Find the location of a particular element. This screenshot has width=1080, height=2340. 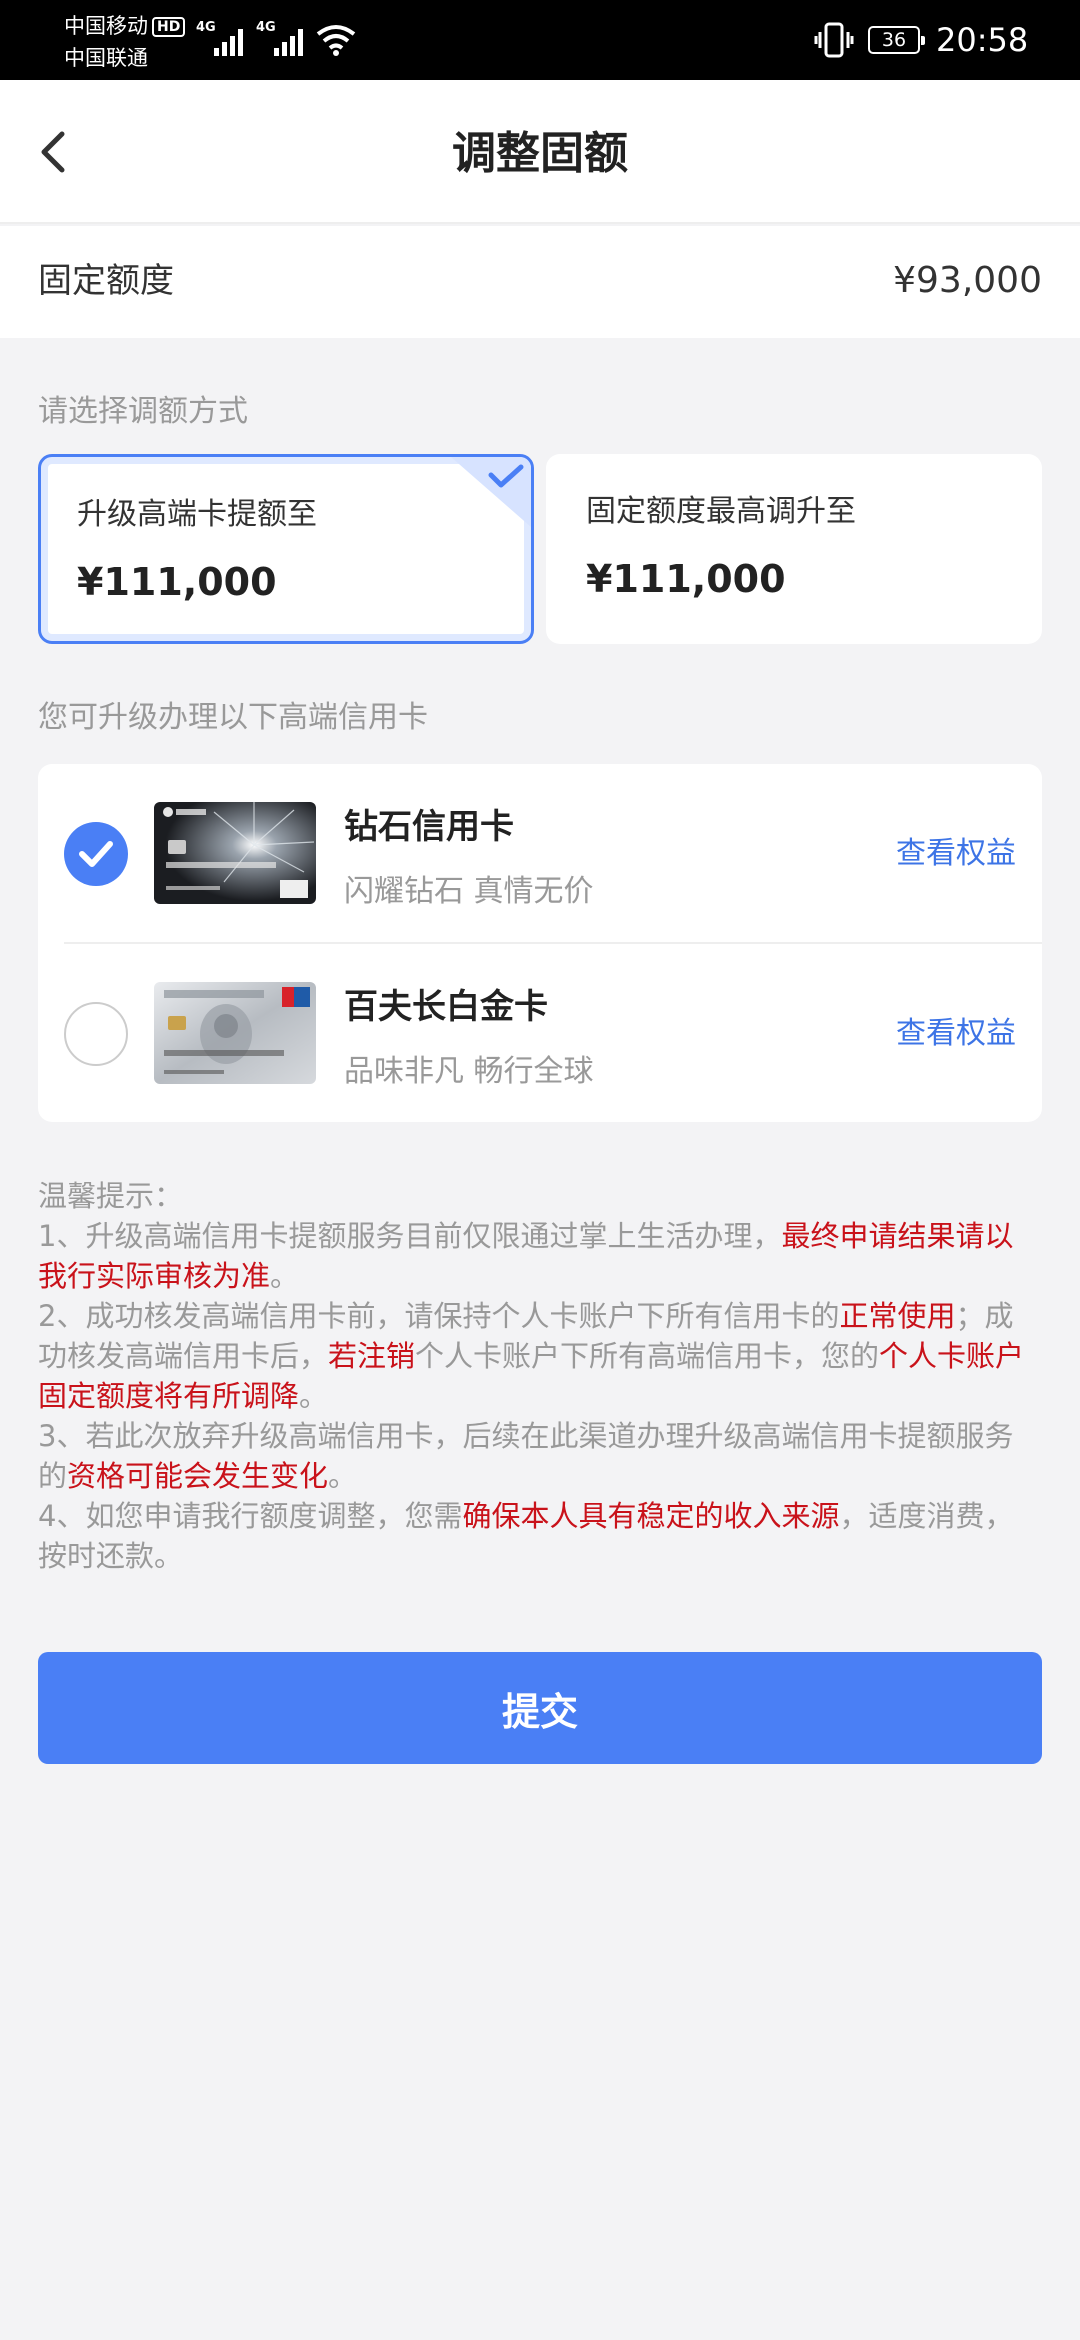

page-title: 调整固额 is located at coordinates (540, 153).